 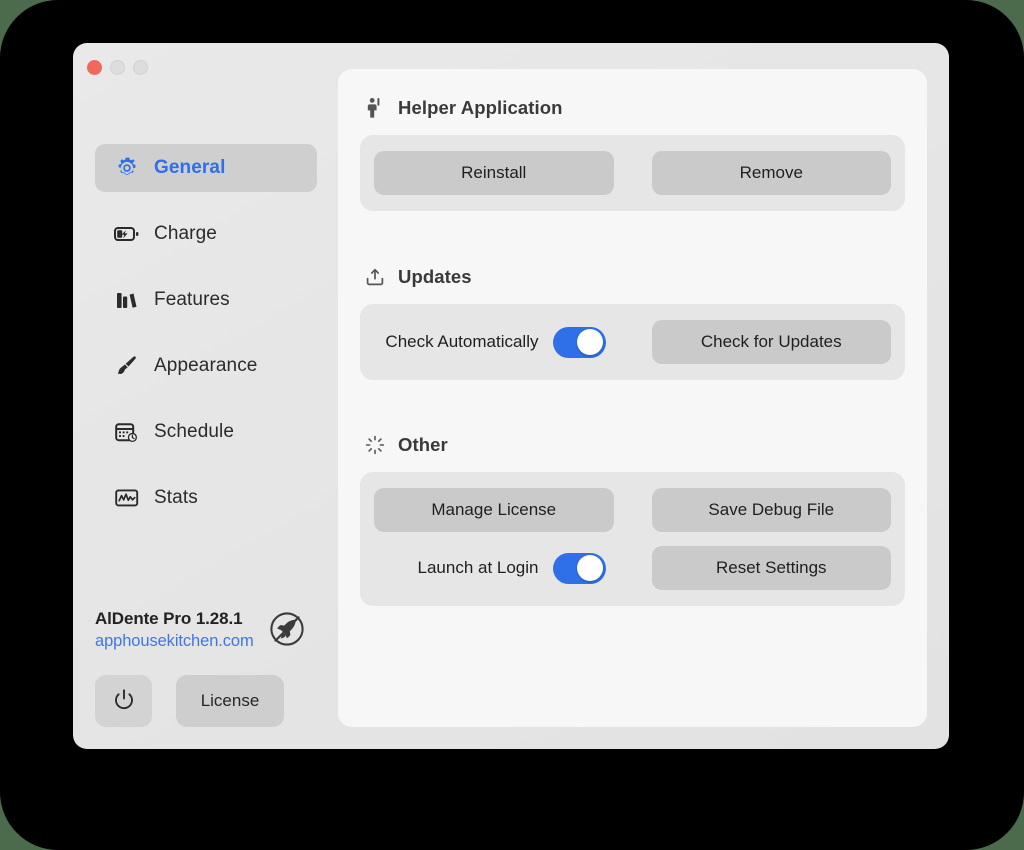 I want to click on cell: Manage License, so click(x=494, y=510).